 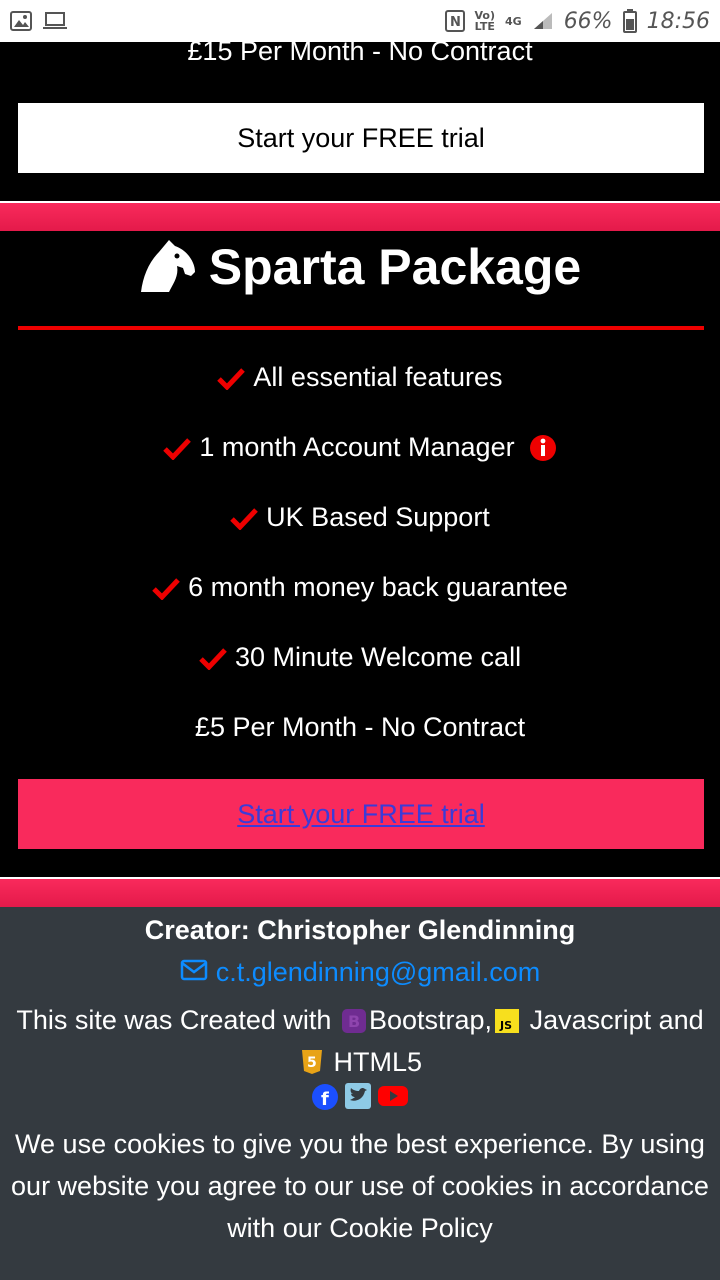 What do you see at coordinates (543, 448) in the screenshot?
I see `info-icon` at bounding box center [543, 448].